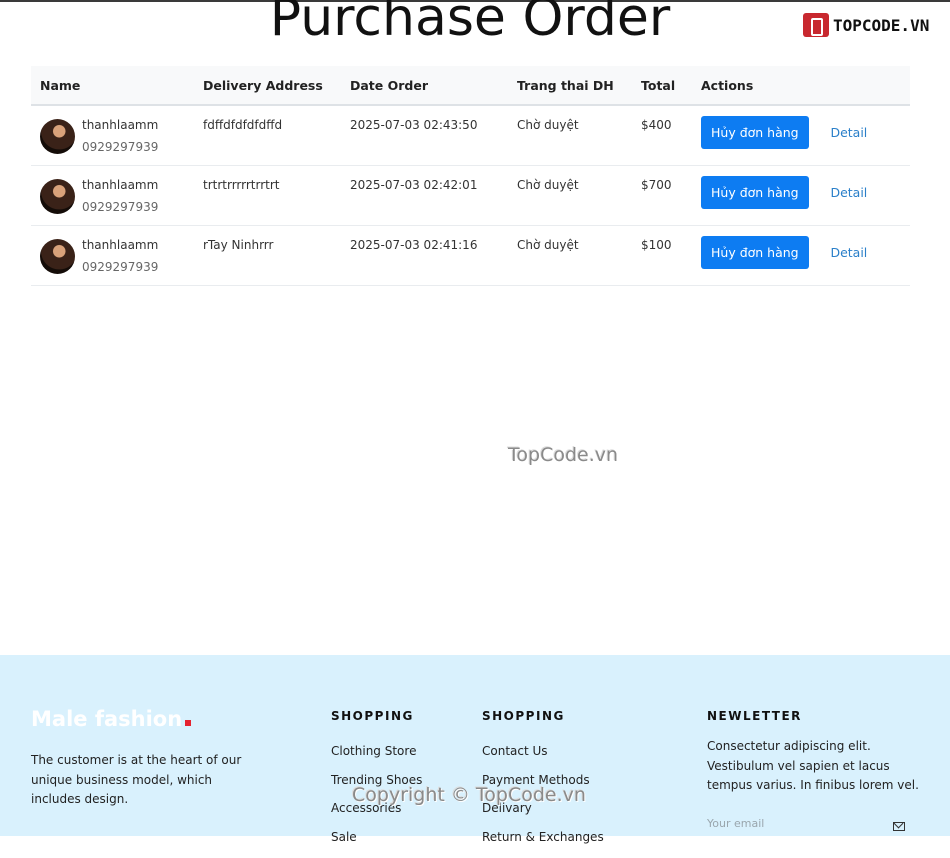 Image resolution: width=950 pixels, height=858 pixels. I want to click on topcode-logo-icon, so click(816, 25).